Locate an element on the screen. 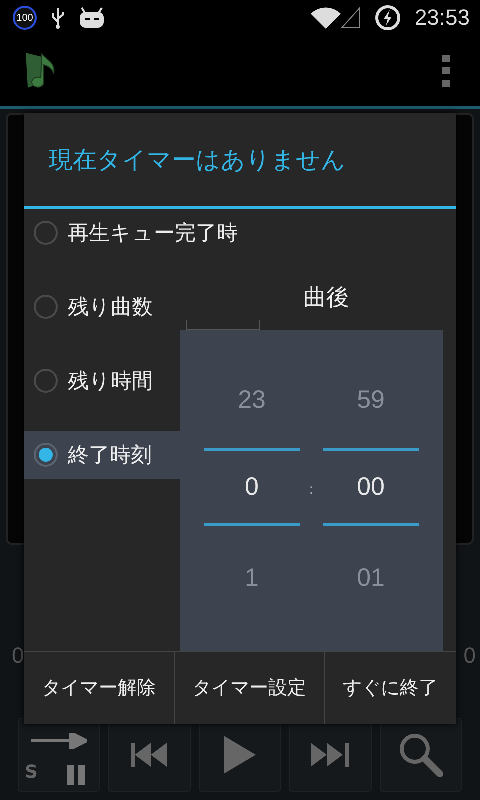 Image resolution: width=480 pixels, height=800 pixels. next-icon is located at coordinates (330, 755).